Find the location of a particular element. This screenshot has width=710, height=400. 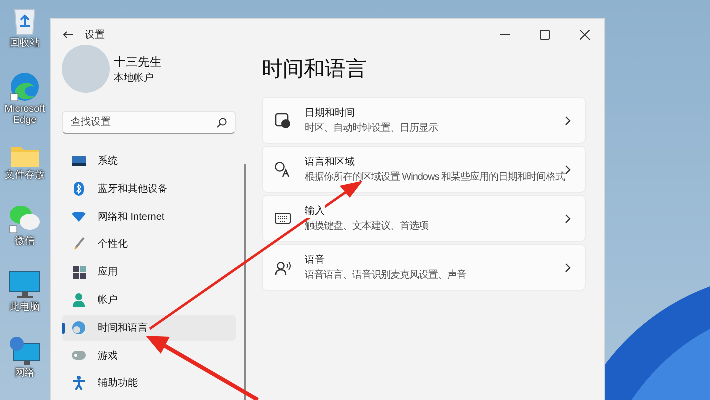

settings-card: 日期和时间 时区、自动时钟设置、日历显示 is located at coordinates (424, 120).